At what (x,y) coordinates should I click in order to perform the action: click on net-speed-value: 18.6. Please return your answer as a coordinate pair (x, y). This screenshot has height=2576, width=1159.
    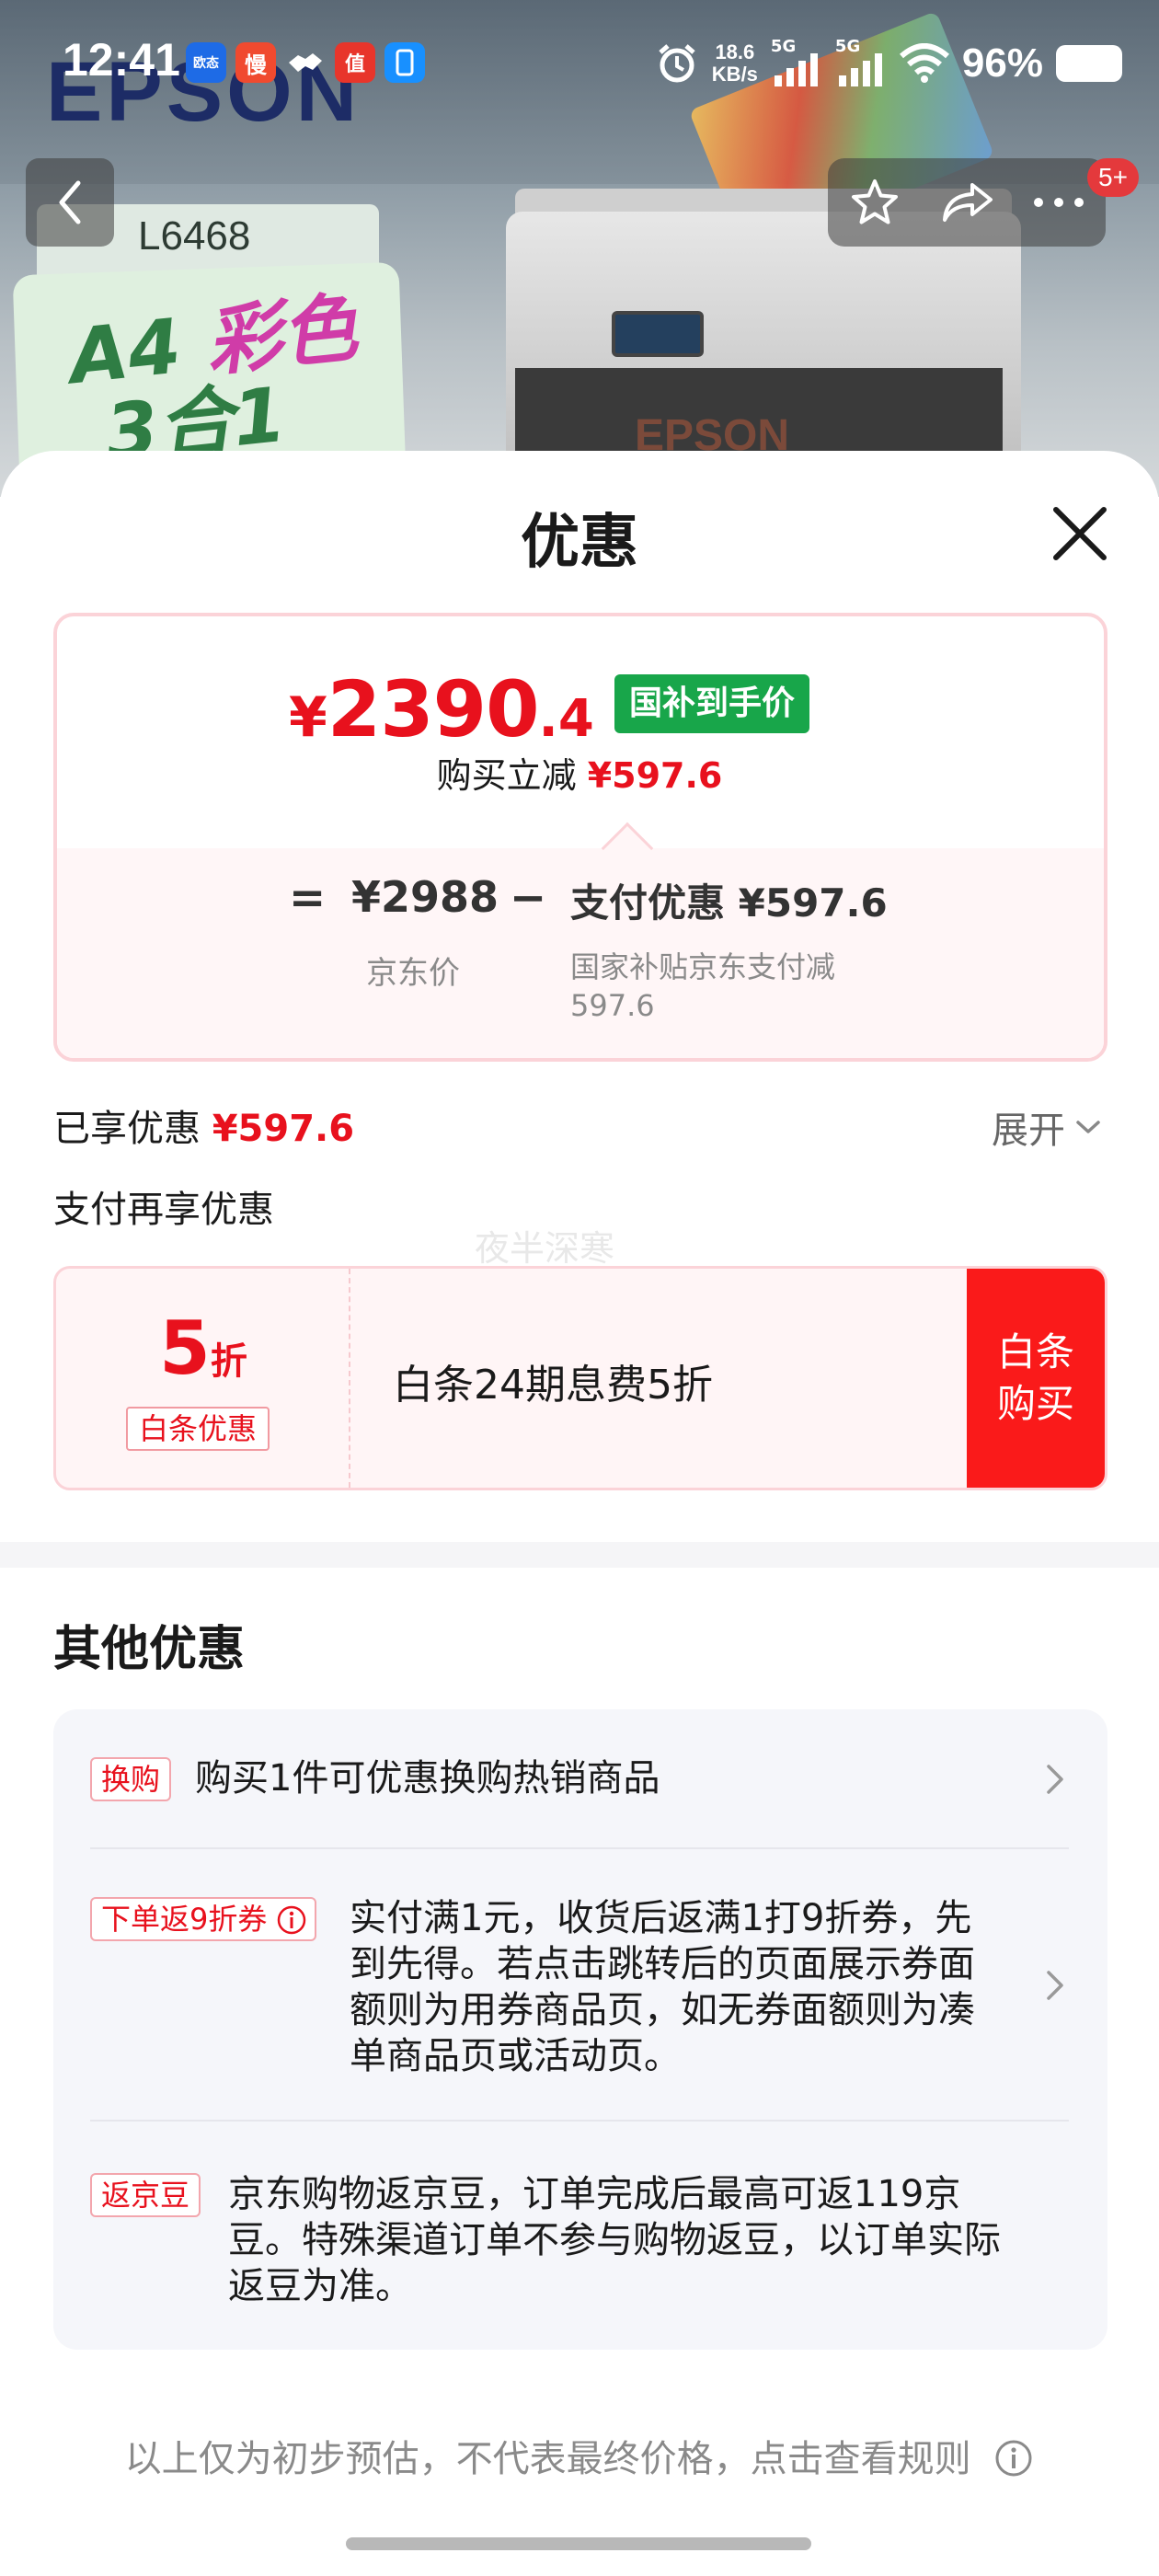
    Looking at the image, I should click on (735, 51).